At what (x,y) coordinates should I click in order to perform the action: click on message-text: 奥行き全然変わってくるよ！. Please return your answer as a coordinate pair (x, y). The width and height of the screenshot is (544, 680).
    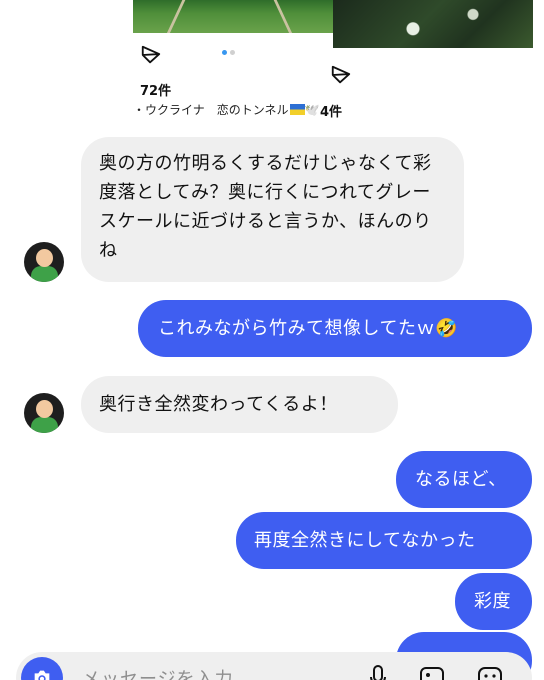
    Looking at the image, I should click on (218, 404).